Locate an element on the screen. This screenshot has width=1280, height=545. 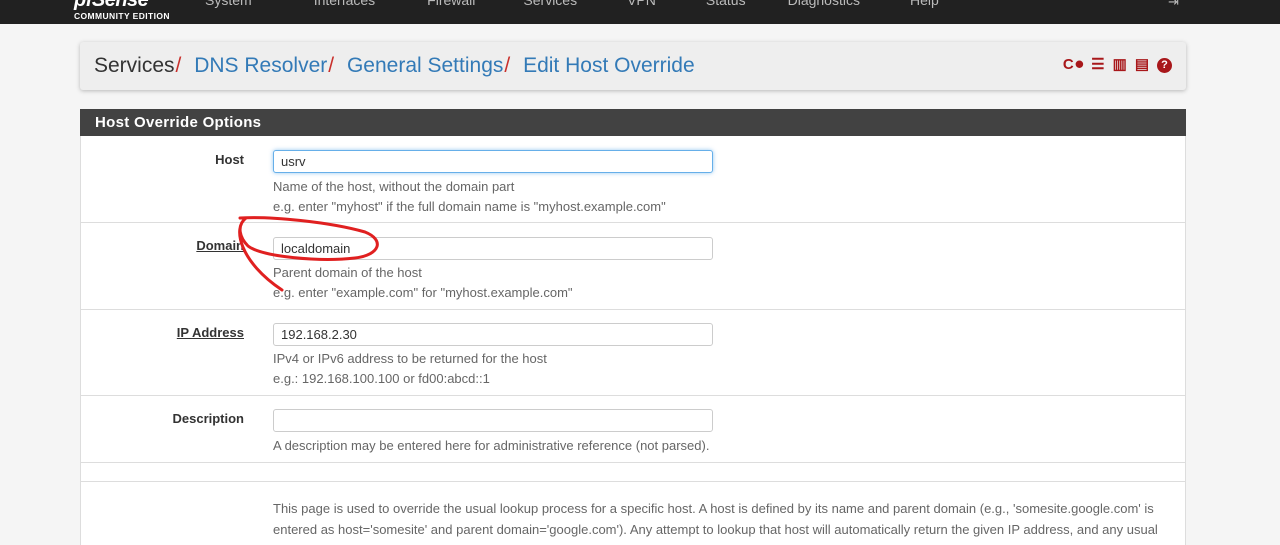
menu-vpn: VPN is located at coordinates (641, 4).